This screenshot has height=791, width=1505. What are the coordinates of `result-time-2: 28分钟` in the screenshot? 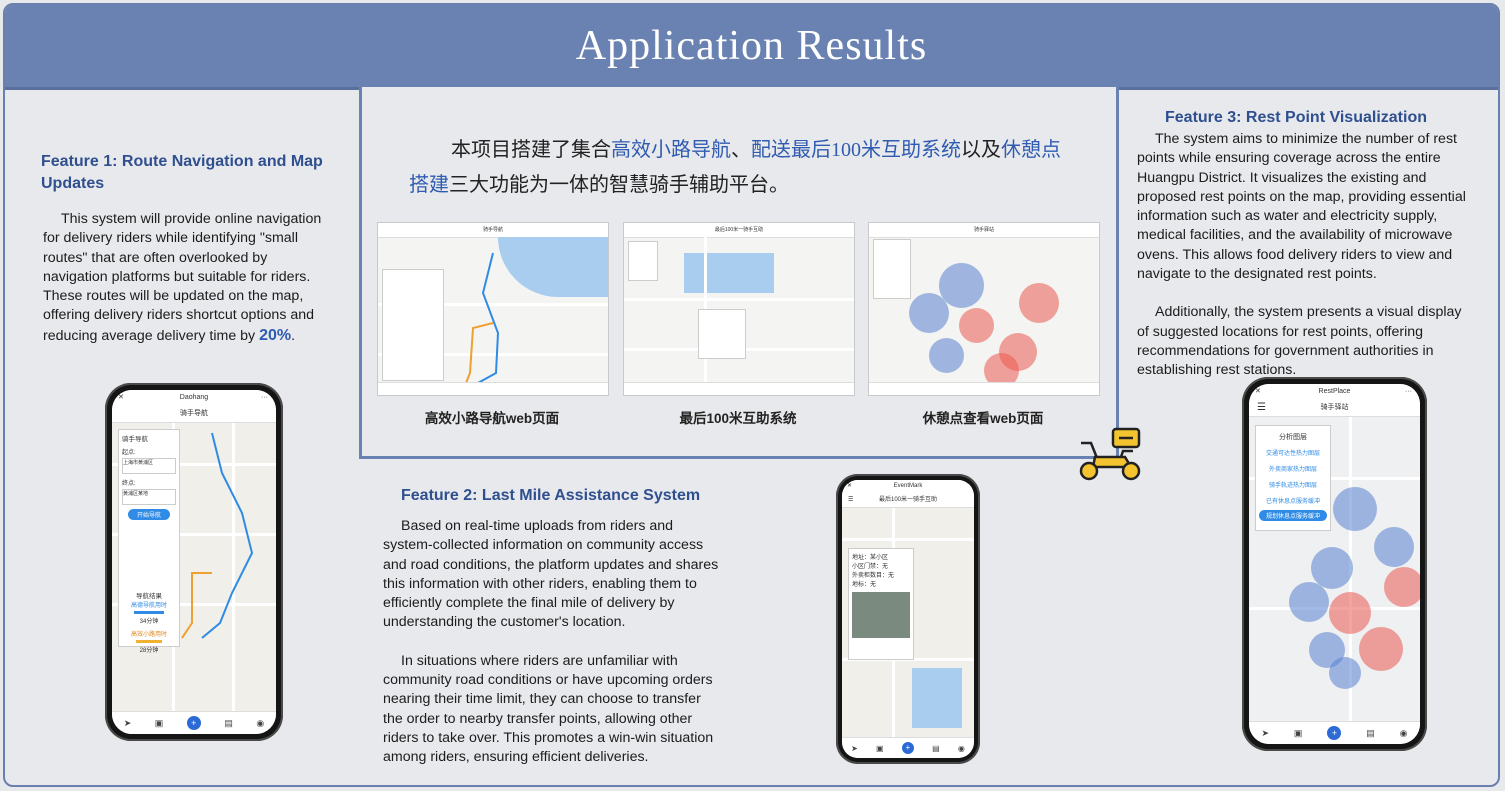 It's located at (149, 651).